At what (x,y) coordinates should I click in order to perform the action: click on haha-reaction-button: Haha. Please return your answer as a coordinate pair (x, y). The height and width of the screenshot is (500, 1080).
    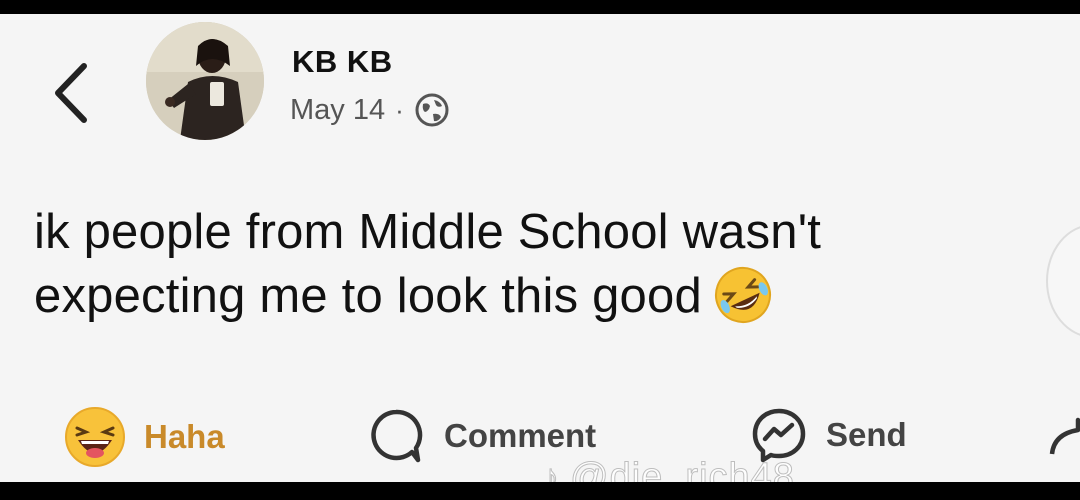
    Looking at the image, I should click on (144, 437).